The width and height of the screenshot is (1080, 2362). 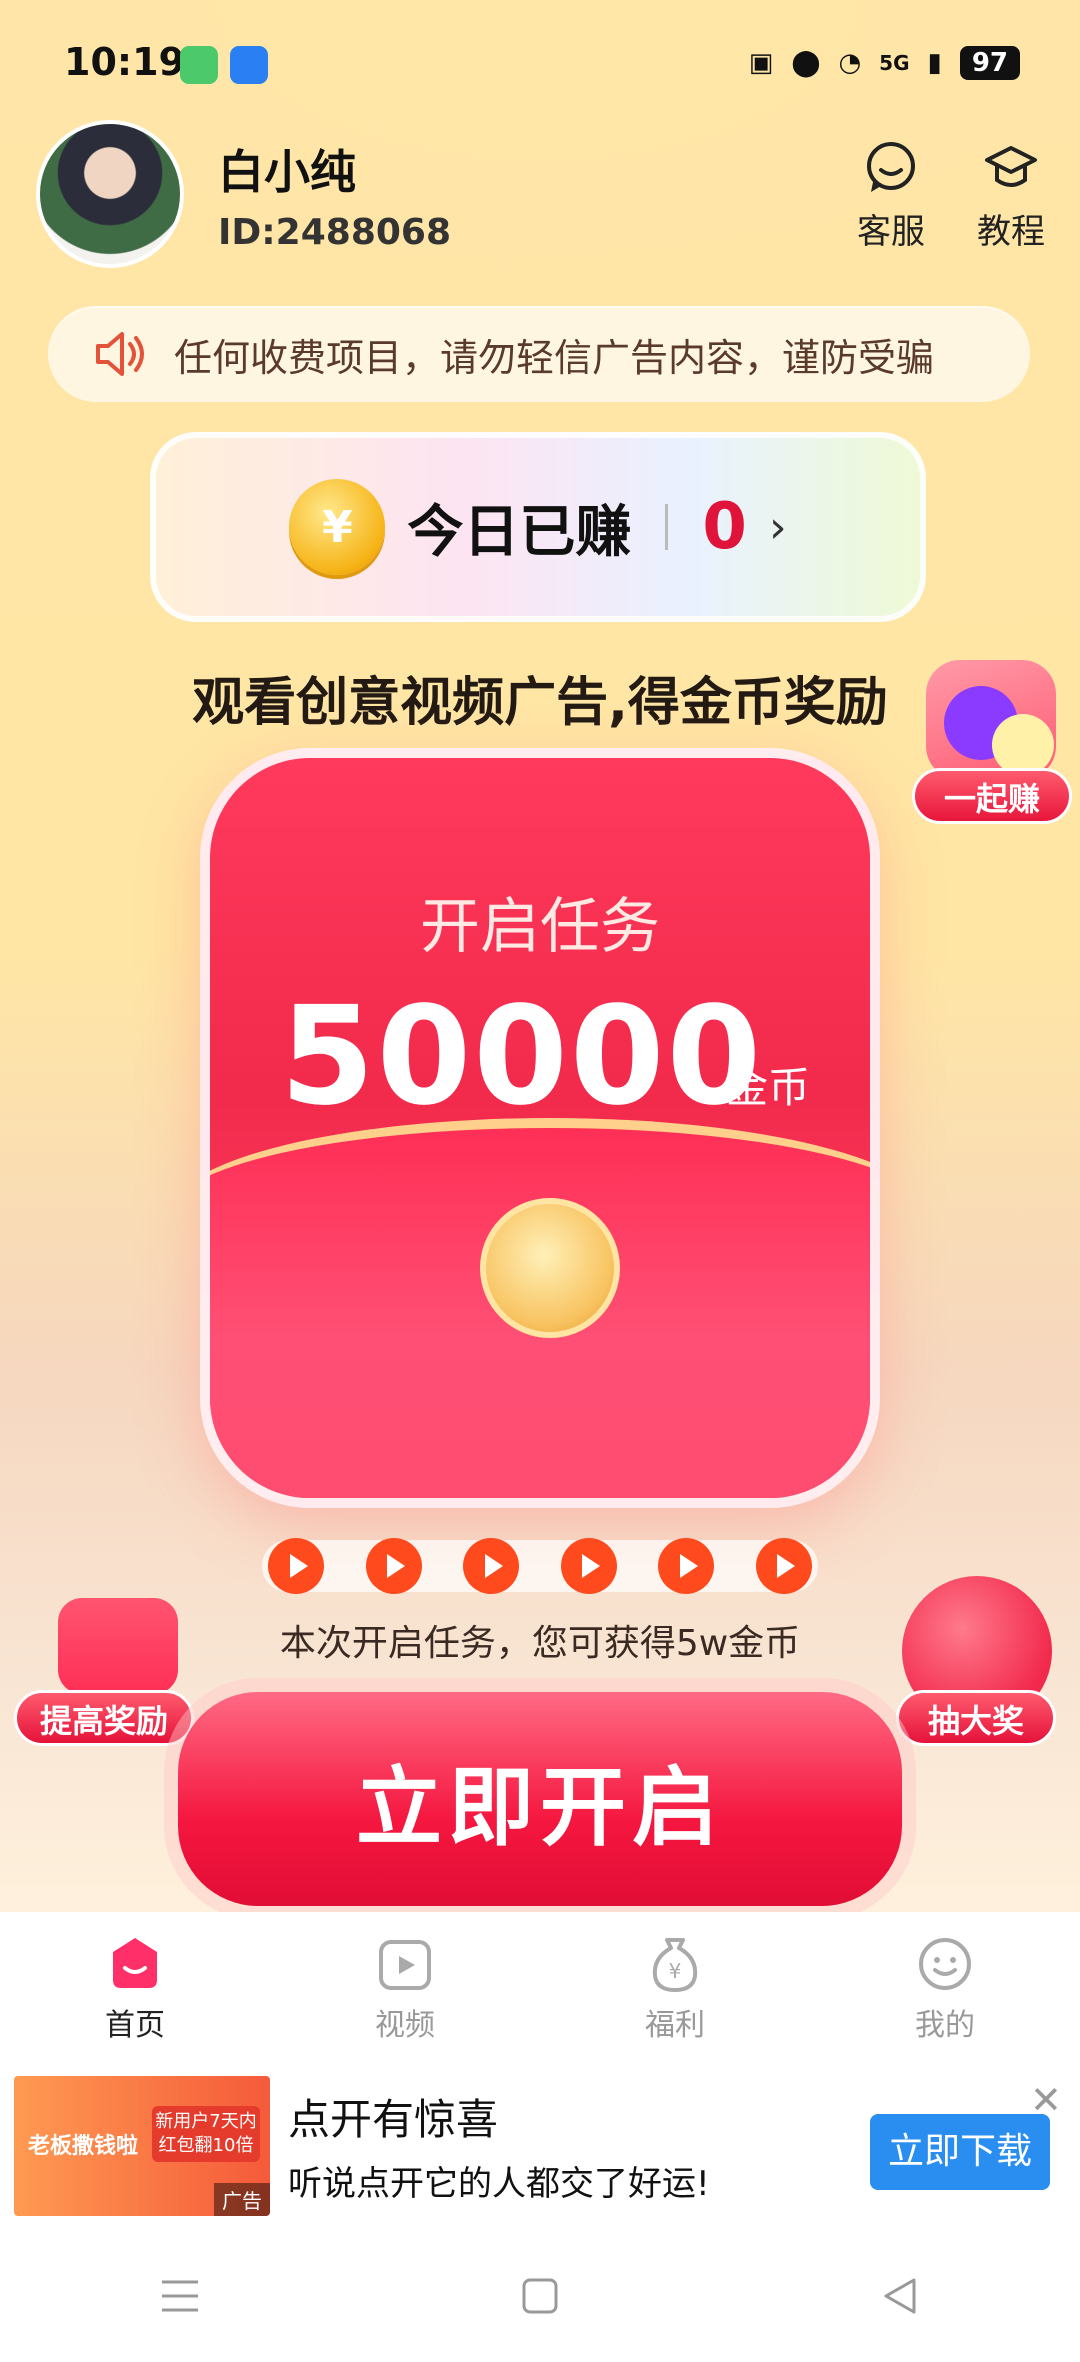 What do you see at coordinates (777, 527) in the screenshot?
I see `chevron-right-icon: ›` at bounding box center [777, 527].